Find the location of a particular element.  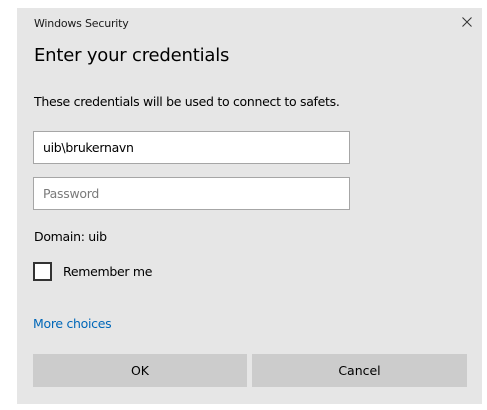

domain-label: Domain: uib is located at coordinates (70, 236).